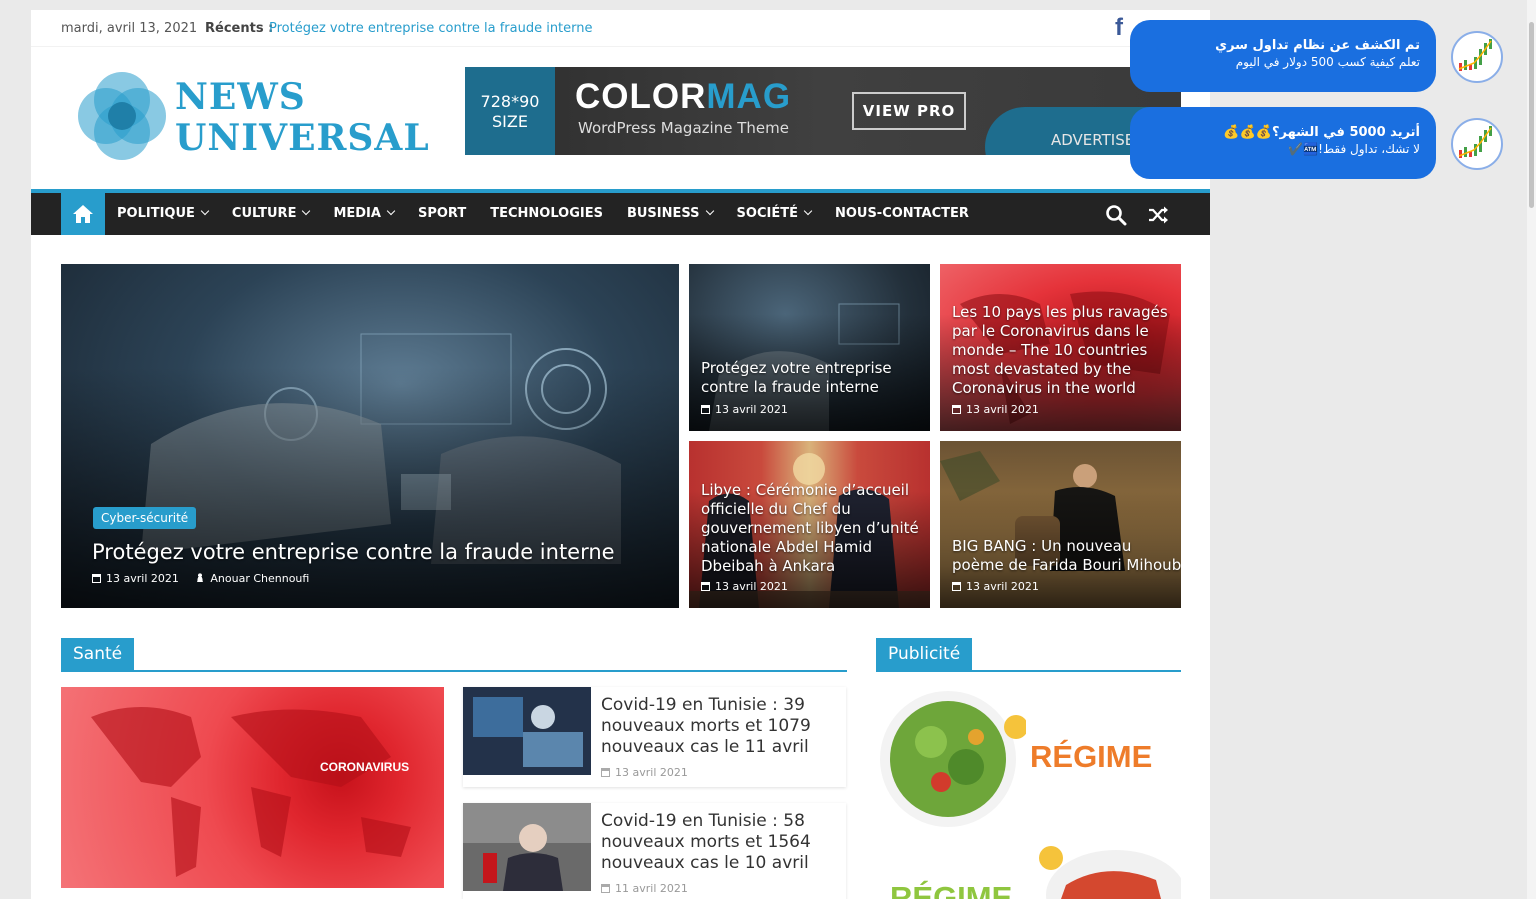 The height and width of the screenshot is (899, 1536). Describe the element at coordinates (1531, 115) in the screenshot. I see `scrollbar-thumb` at that location.